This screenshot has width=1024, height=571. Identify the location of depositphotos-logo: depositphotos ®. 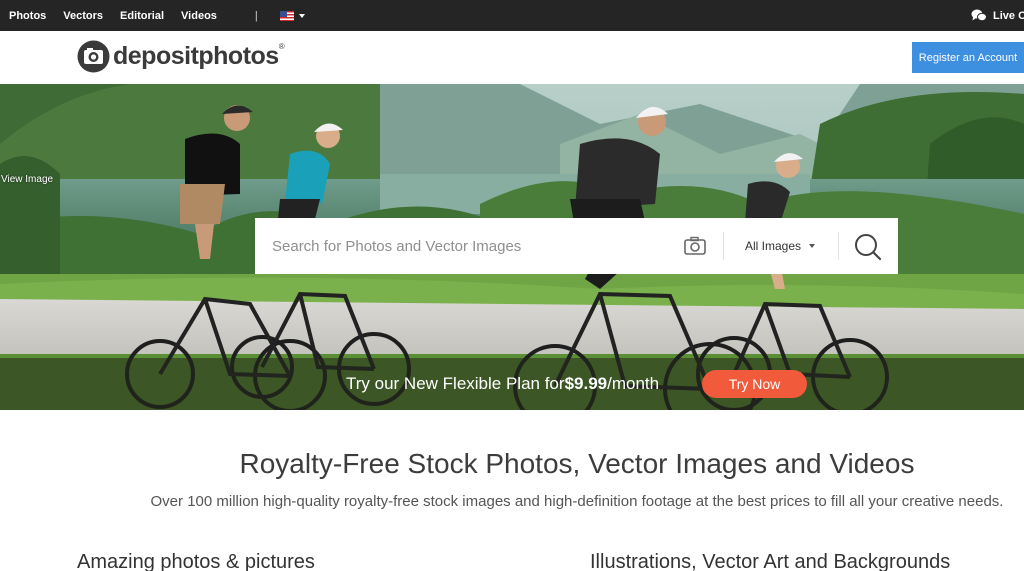
(181, 56).